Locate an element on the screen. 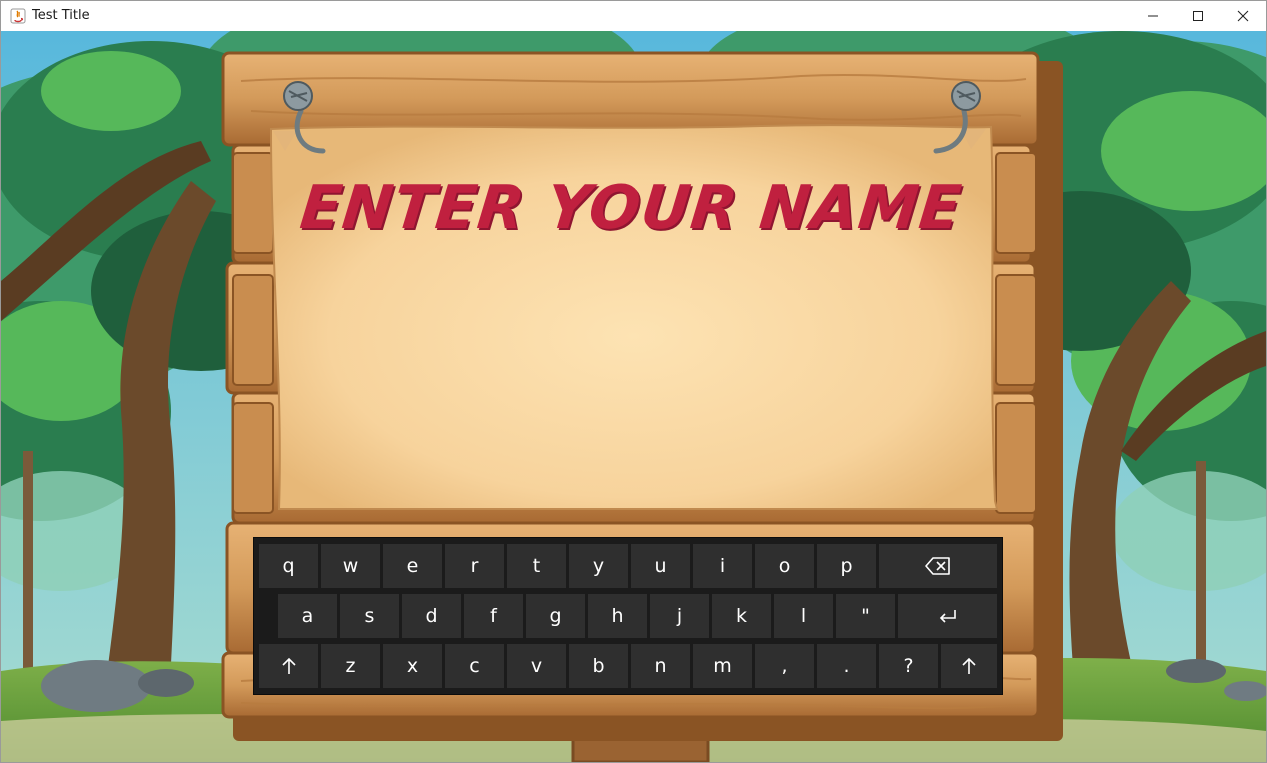 The width and height of the screenshot is (1267, 763). key-comma: , is located at coordinates (784, 666).